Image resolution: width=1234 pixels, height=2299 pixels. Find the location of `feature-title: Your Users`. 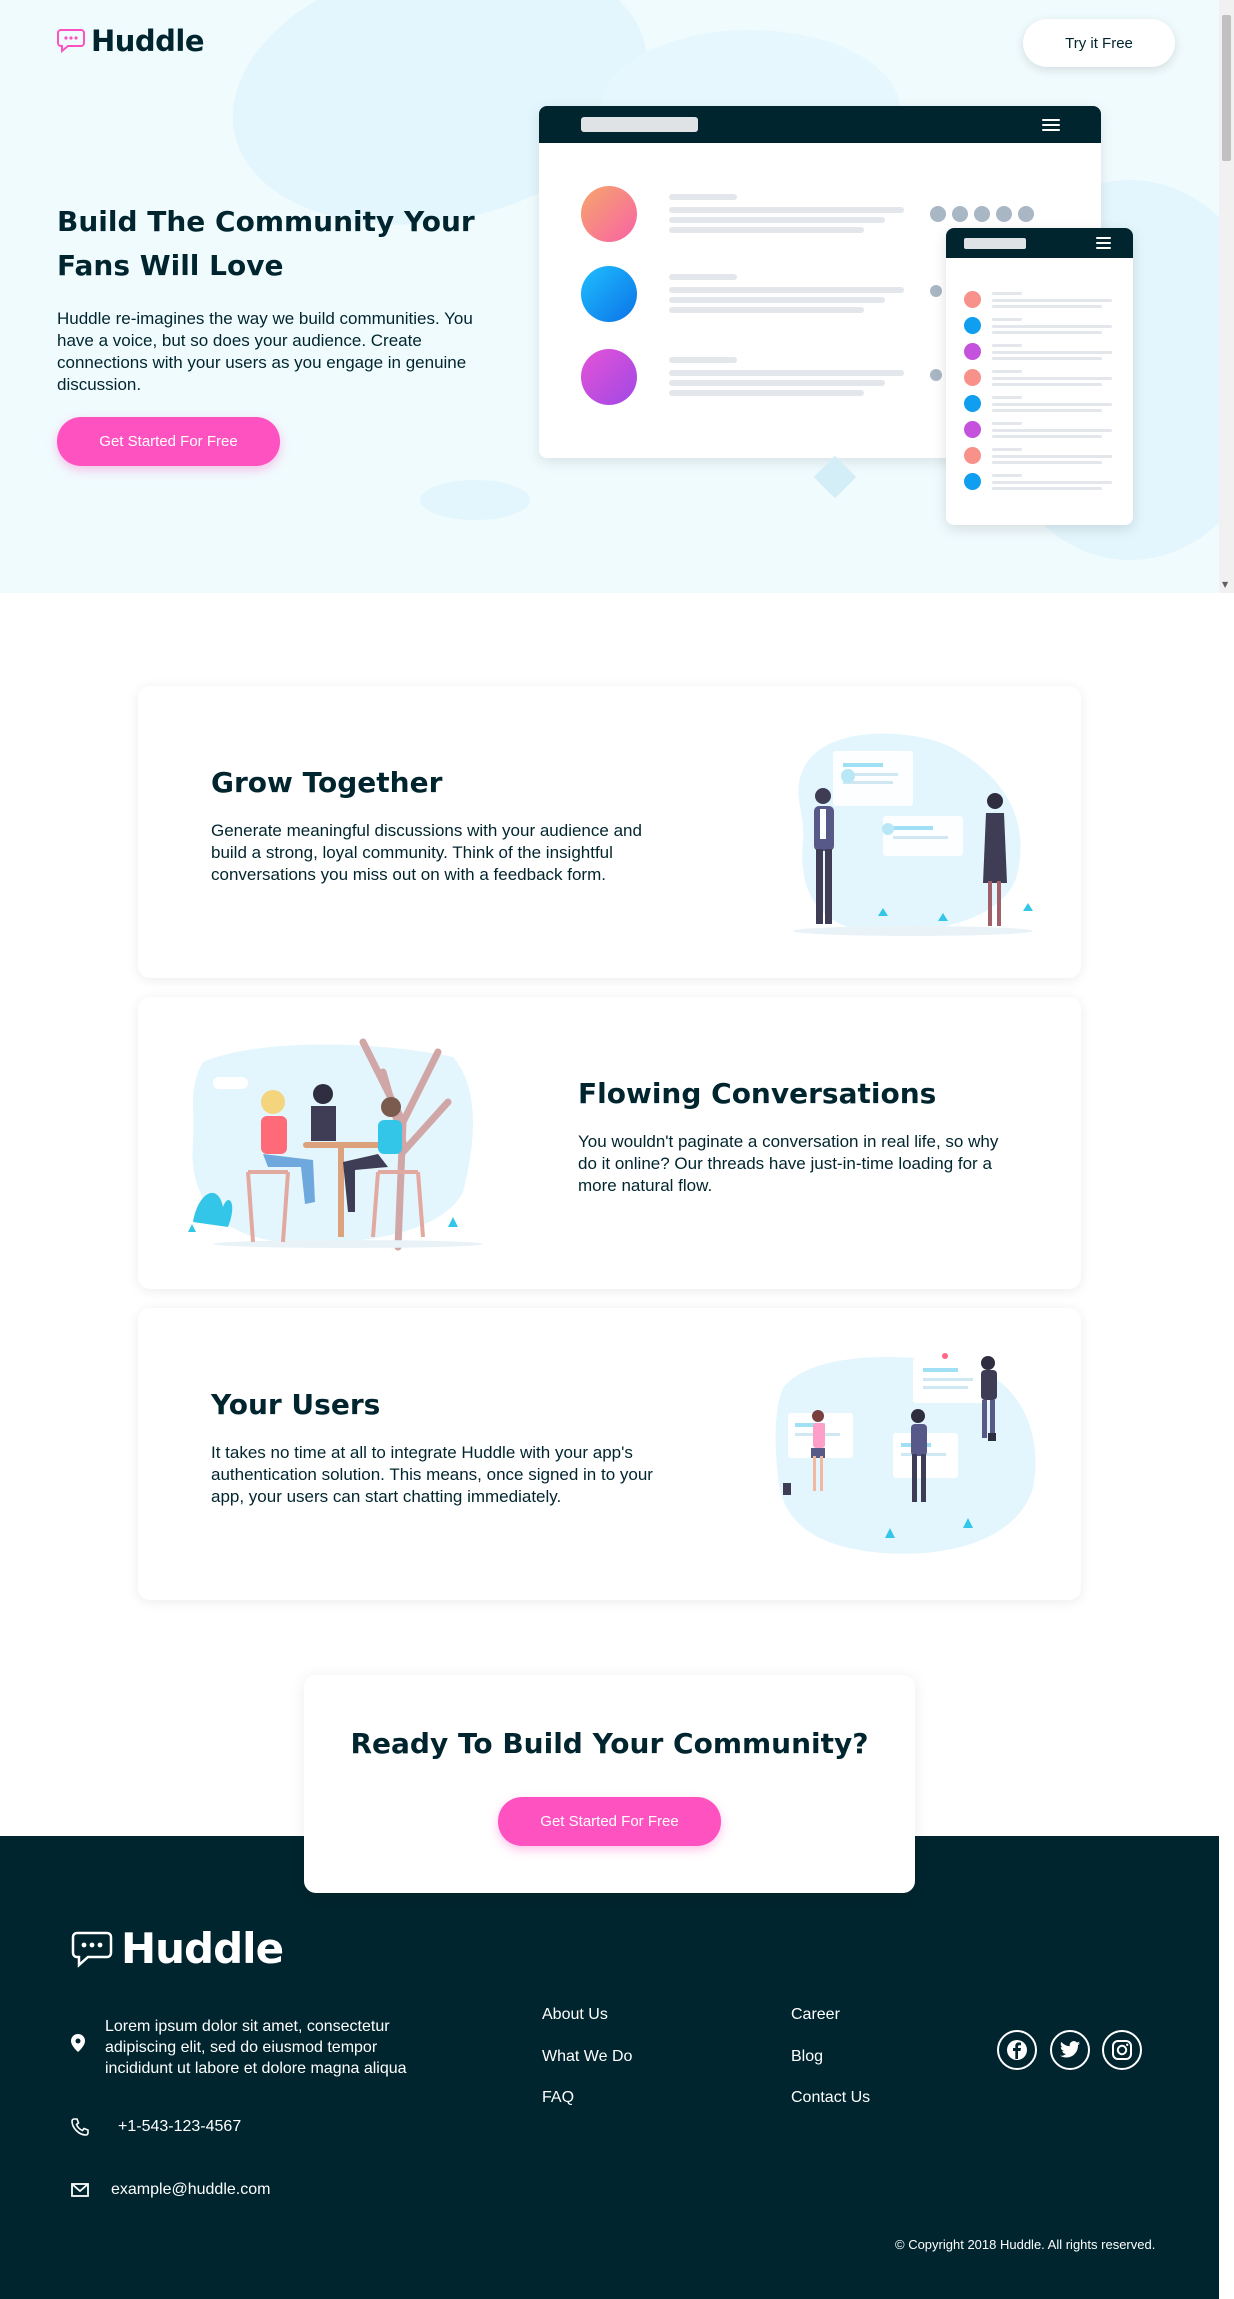

feature-title: Your Users is located at coordinates (296, 1404).